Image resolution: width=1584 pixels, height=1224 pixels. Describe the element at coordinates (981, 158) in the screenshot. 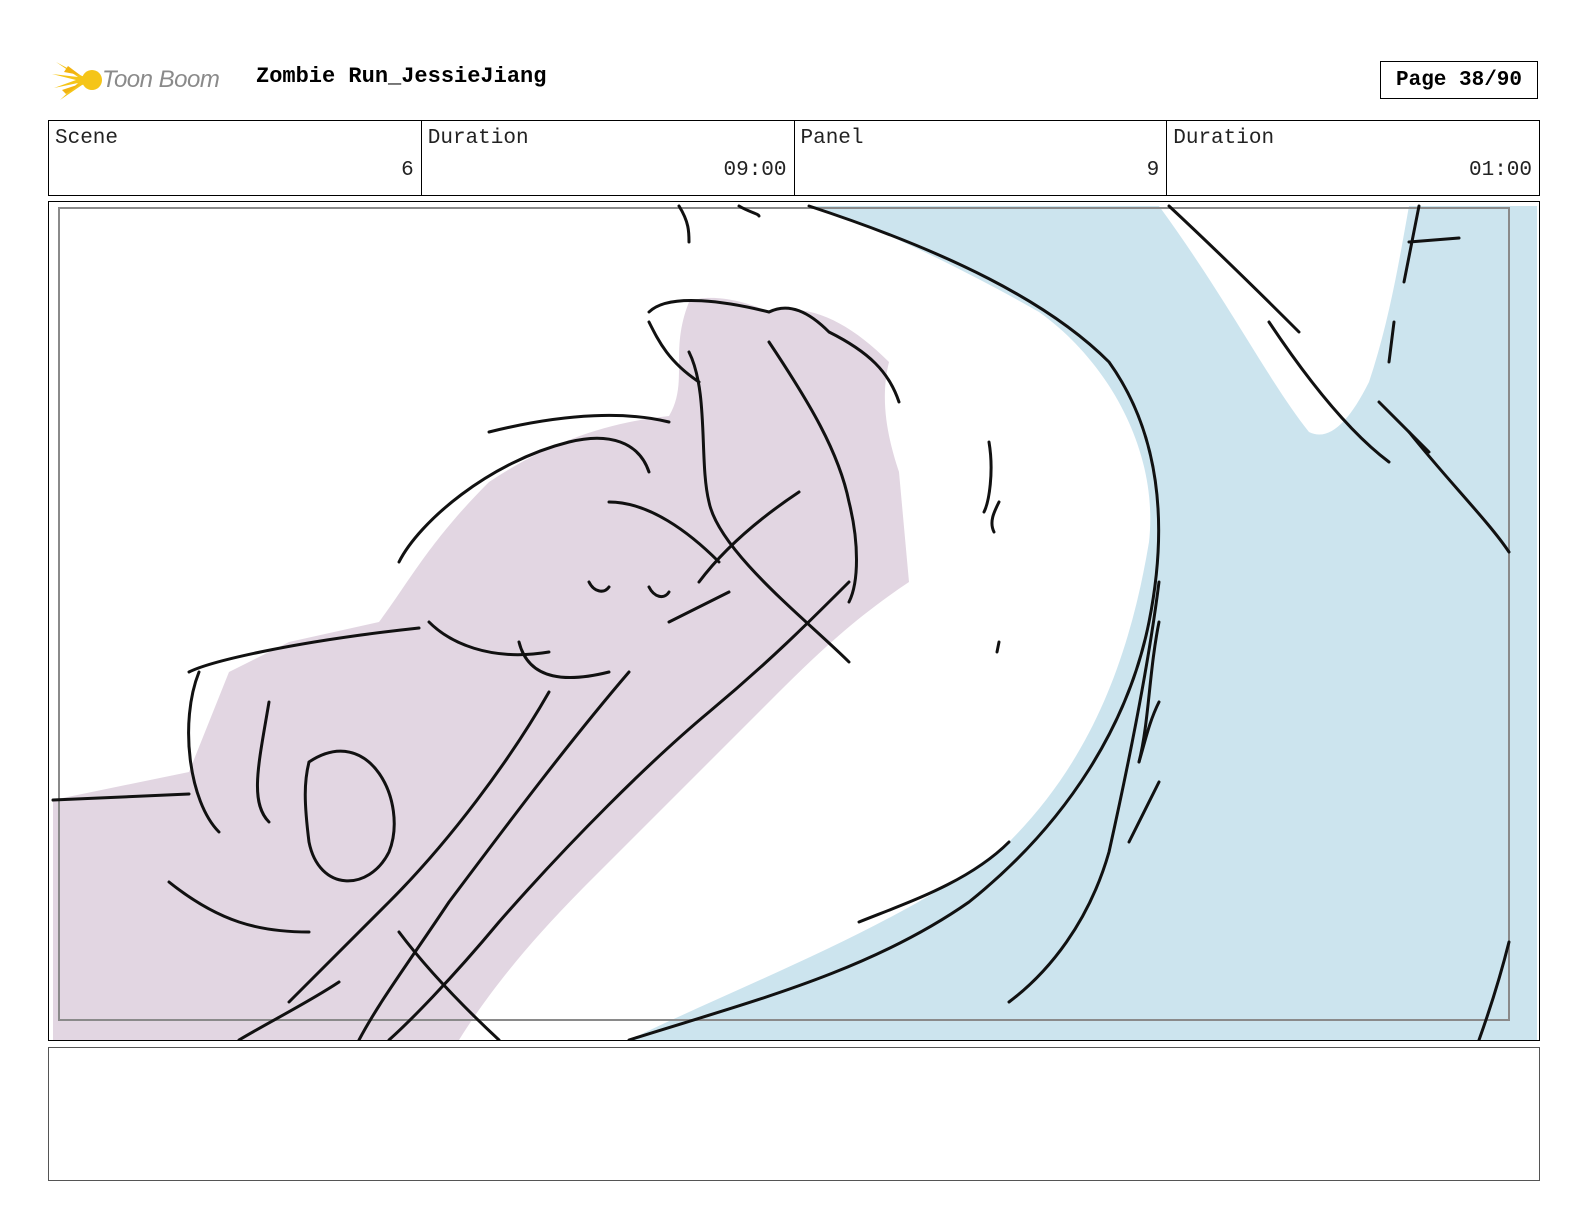

I see `panel-cell: Panel 9` at that location.